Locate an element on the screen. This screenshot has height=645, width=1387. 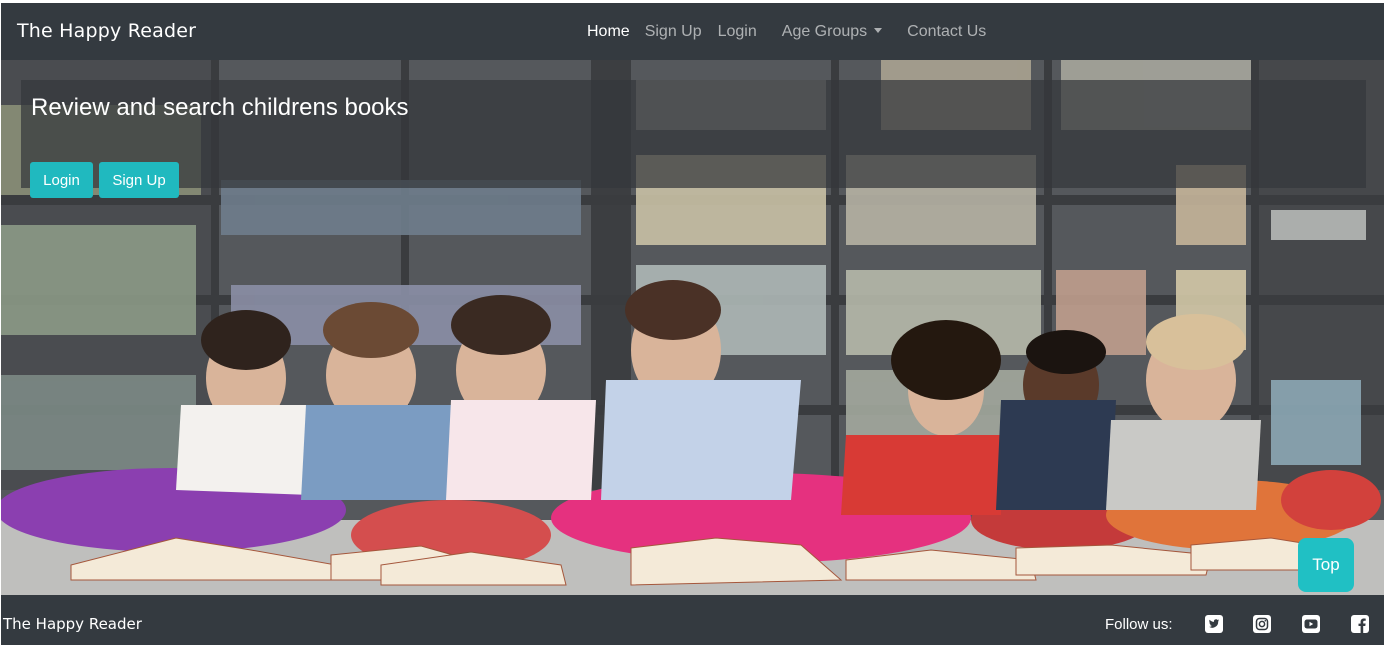
follow-us-label: Follow us: is located at coordinates (1139, 624).